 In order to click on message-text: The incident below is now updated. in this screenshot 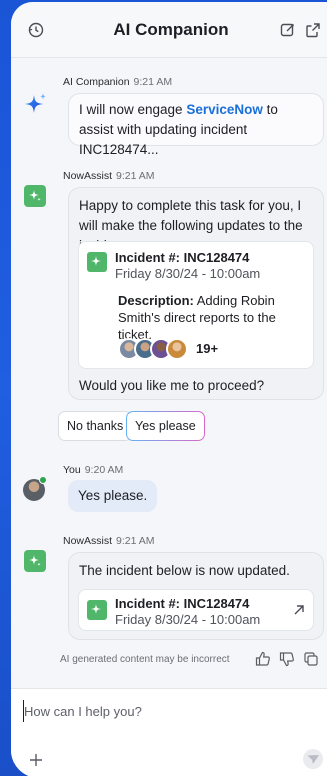, I will do `click(184, 570)`.